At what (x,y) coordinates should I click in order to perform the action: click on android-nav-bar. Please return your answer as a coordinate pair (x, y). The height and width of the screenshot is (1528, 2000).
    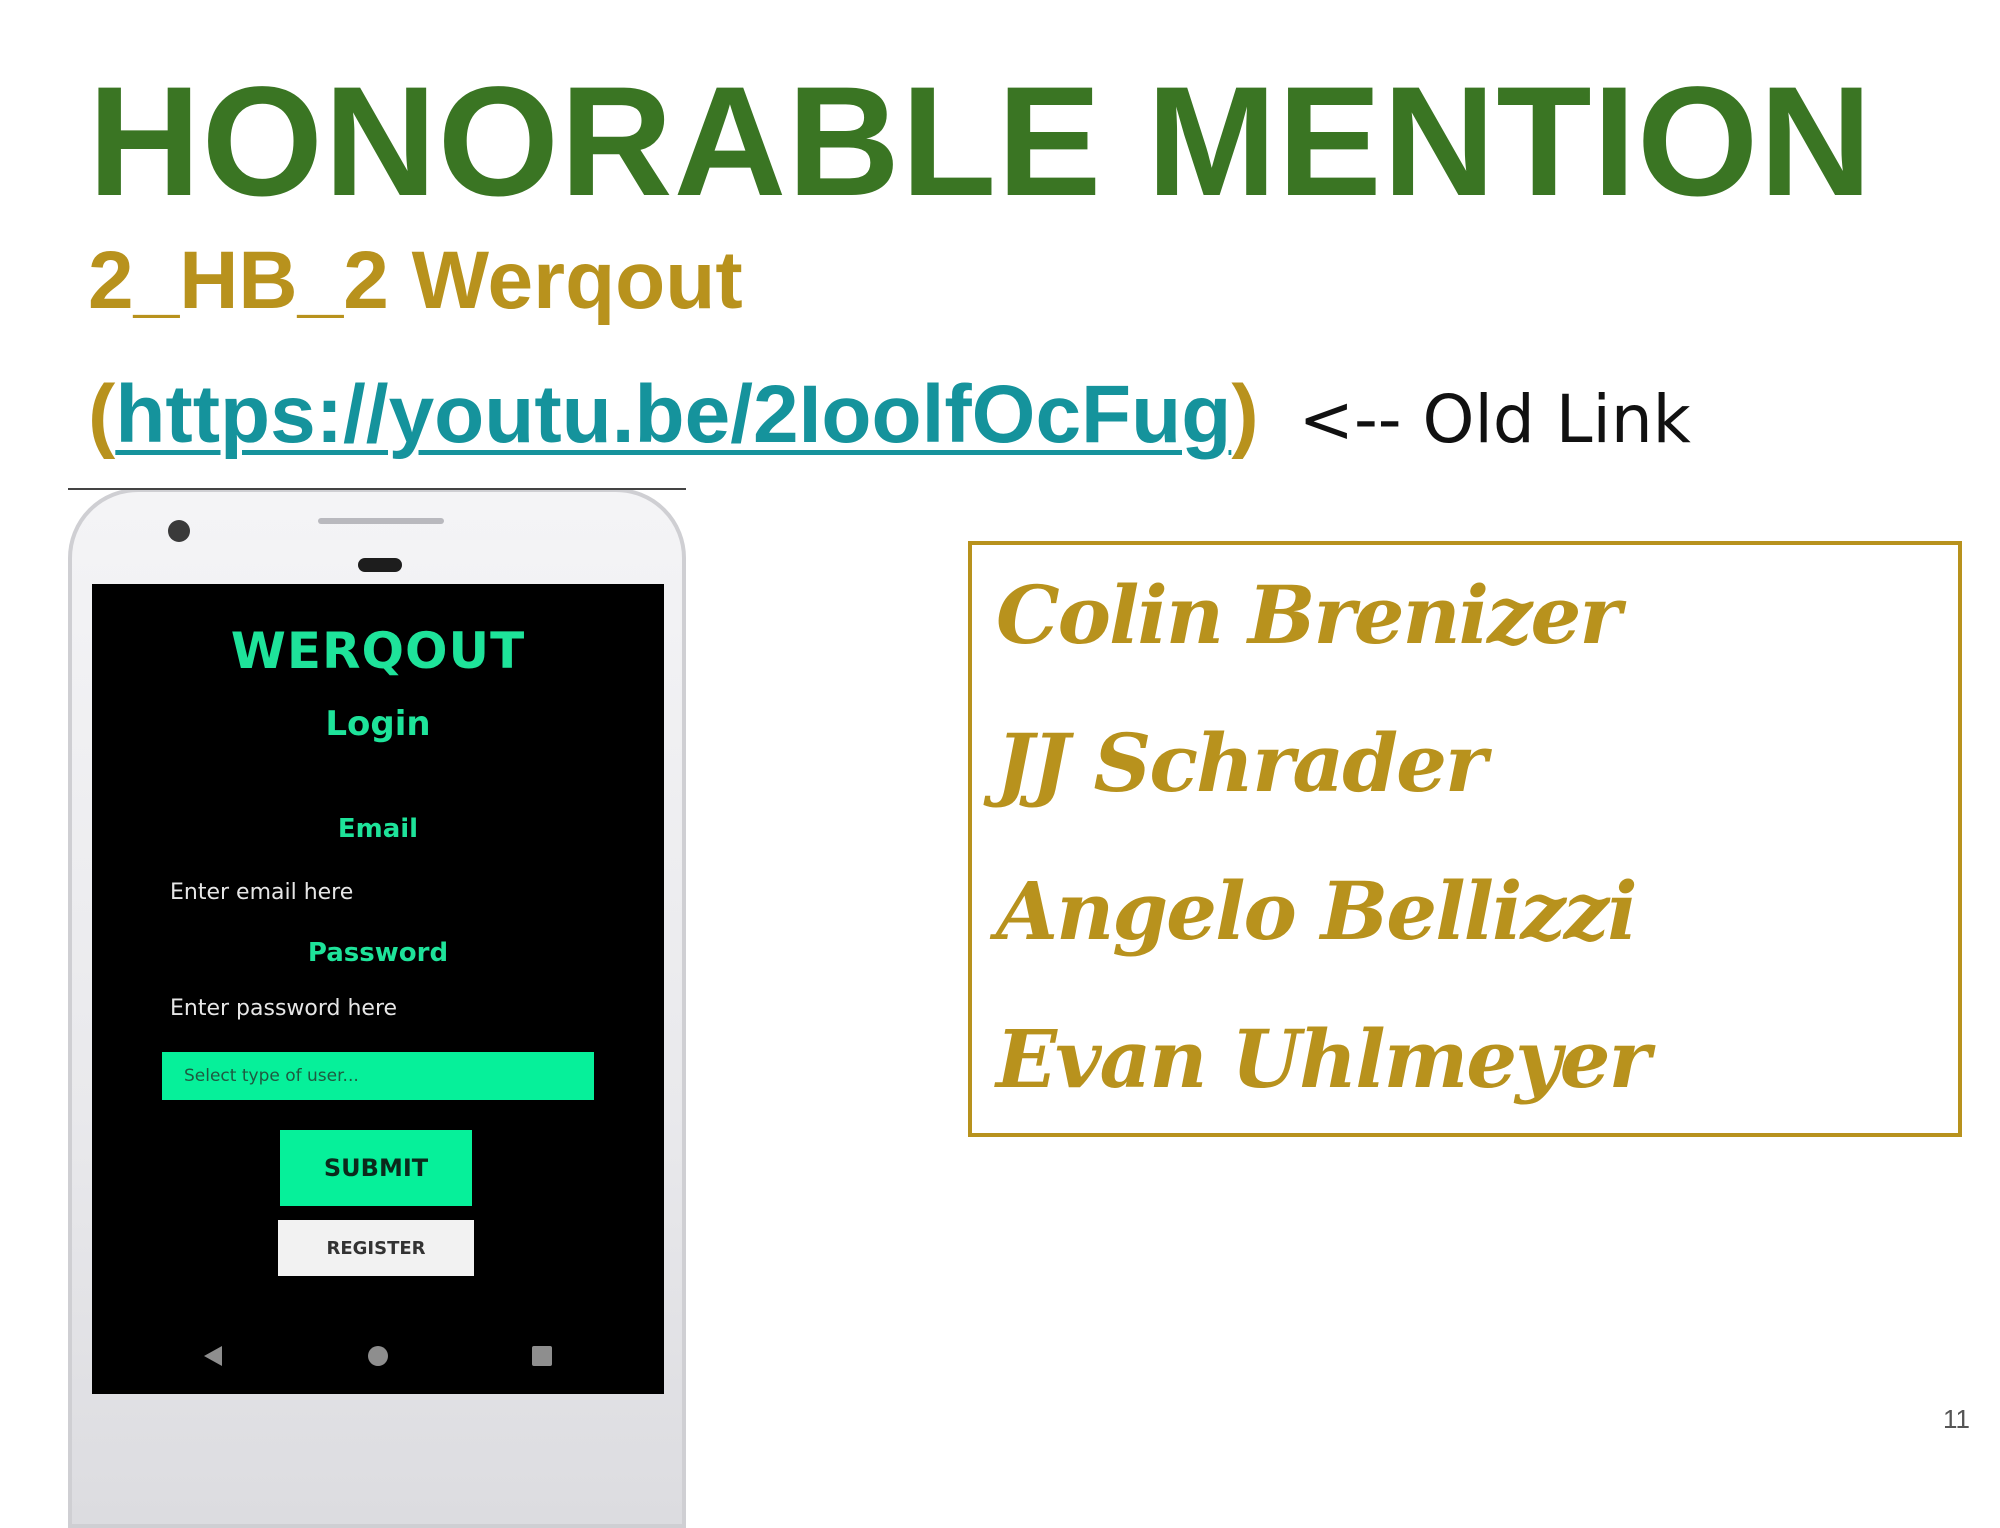
    Looking at the image, I should click on (378, 1356).